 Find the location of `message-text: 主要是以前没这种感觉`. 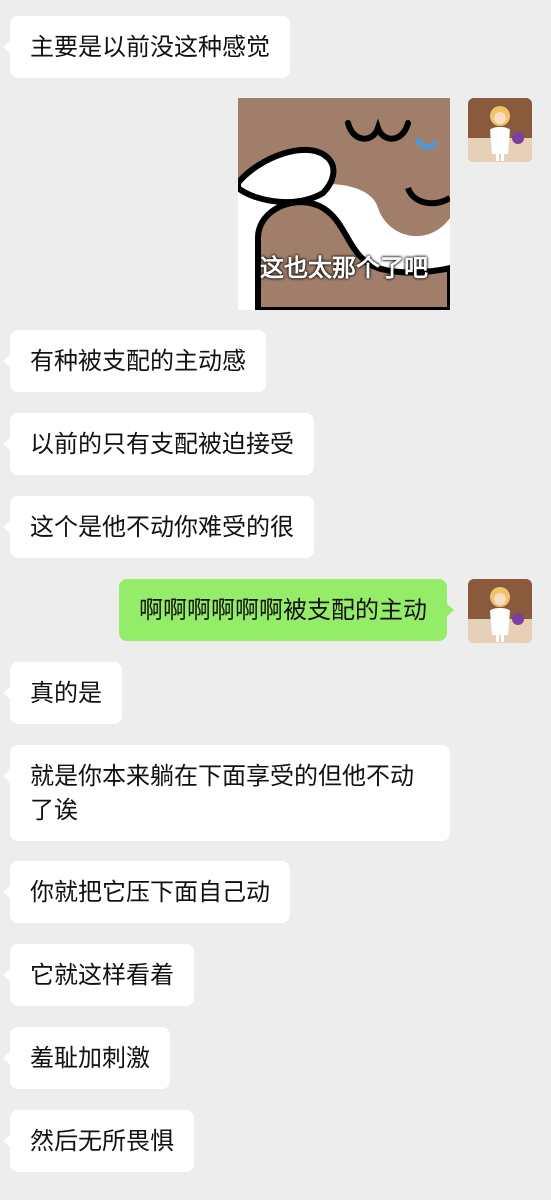

message-text: 主要是以前没这种感觉 is located at coordinates (150, 47).